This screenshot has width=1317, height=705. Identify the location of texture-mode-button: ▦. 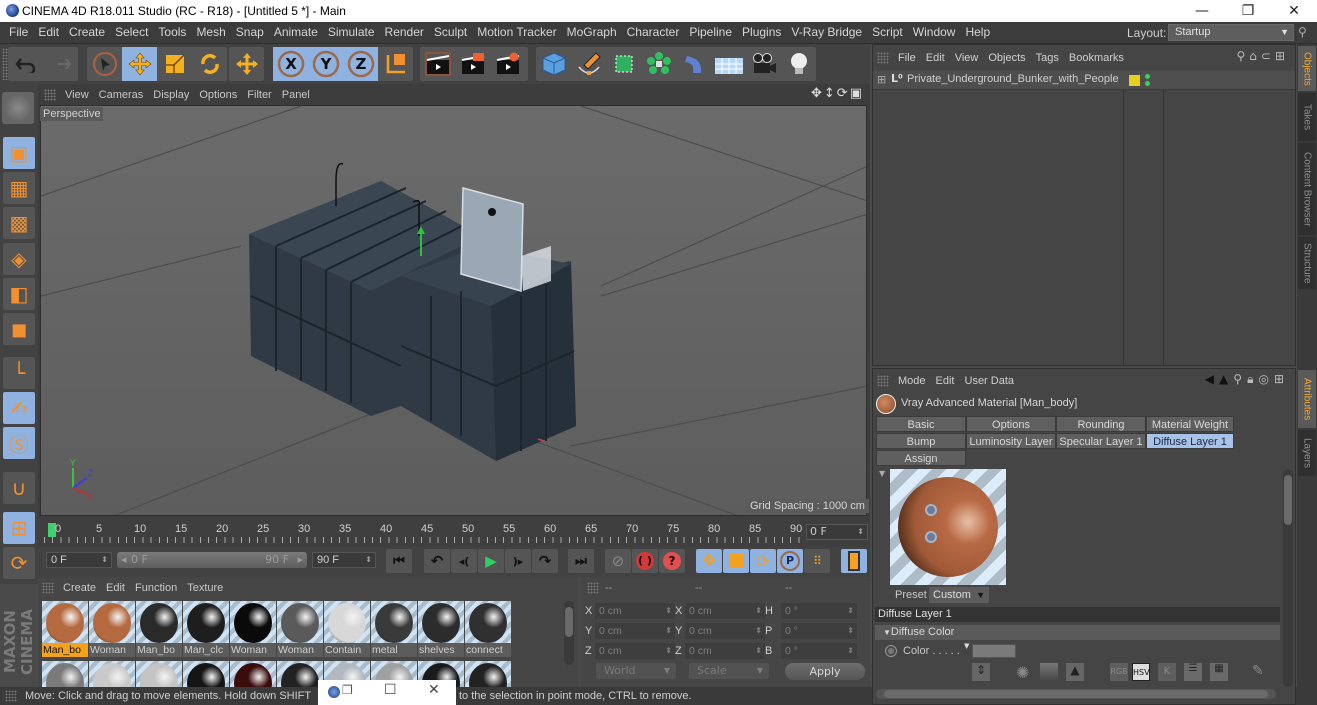
(19, 188).